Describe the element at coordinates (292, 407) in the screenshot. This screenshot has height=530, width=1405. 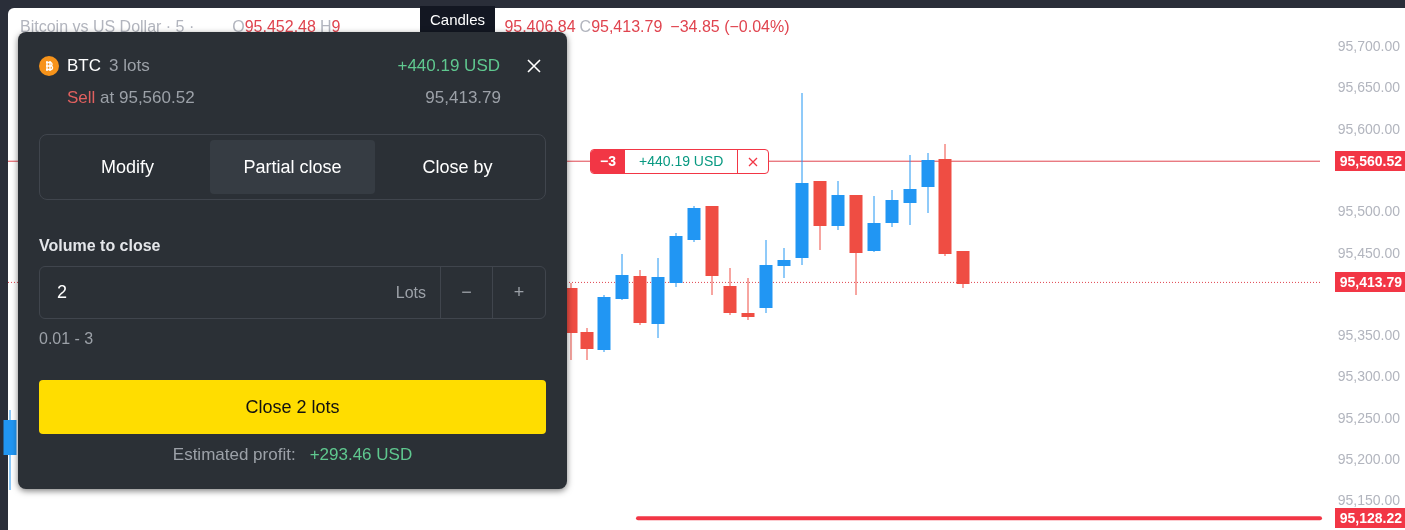
I see `close-lots-button: Close 2 lots` at that location.